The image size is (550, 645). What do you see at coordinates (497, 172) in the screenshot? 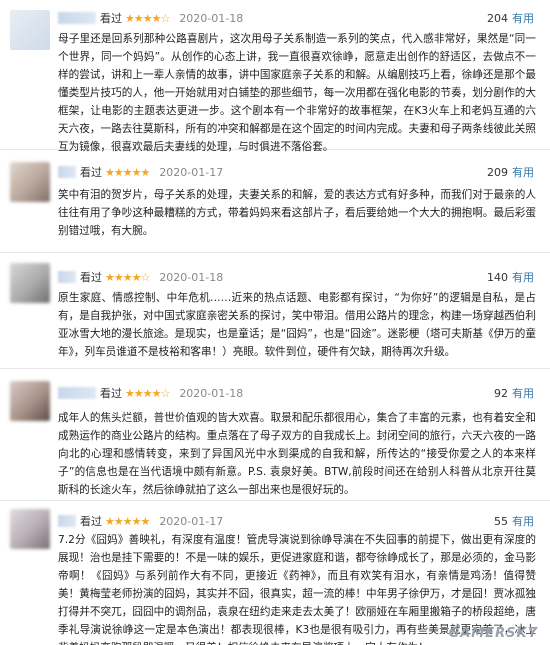
I see `useful-count: 209` at bounding box center [497, 172].